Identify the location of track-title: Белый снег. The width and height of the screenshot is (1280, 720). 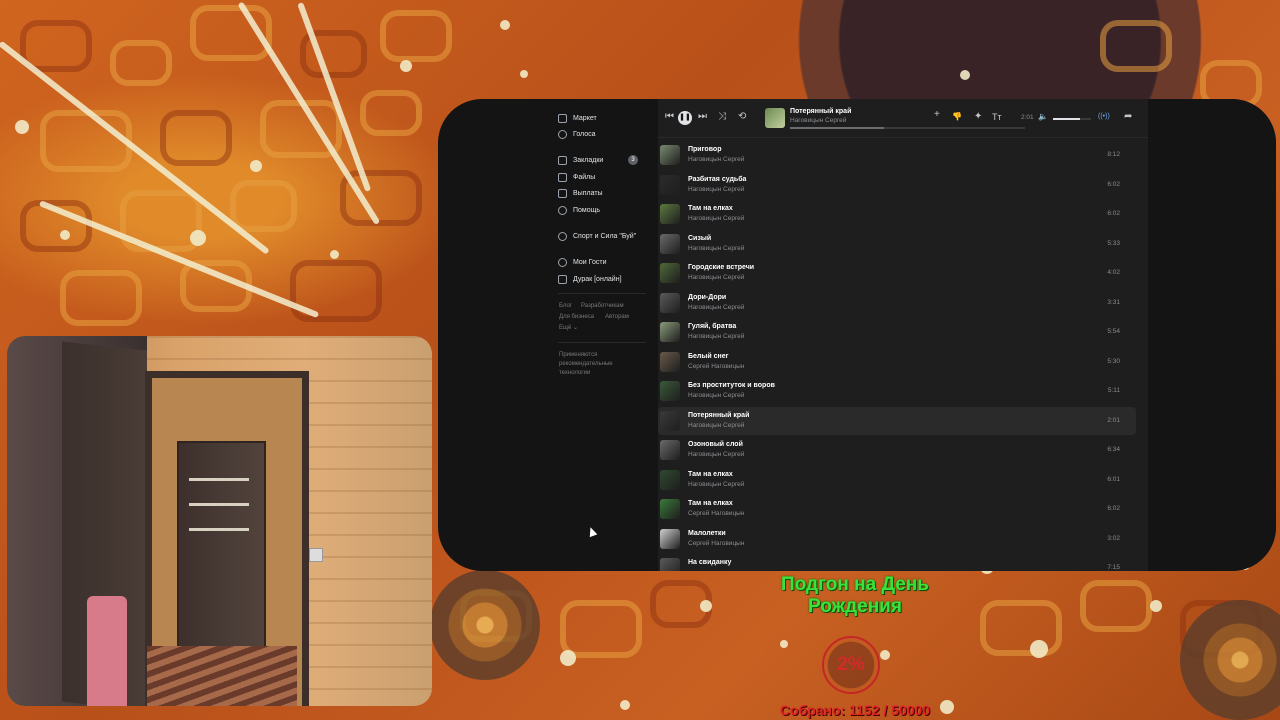
(708, 356).